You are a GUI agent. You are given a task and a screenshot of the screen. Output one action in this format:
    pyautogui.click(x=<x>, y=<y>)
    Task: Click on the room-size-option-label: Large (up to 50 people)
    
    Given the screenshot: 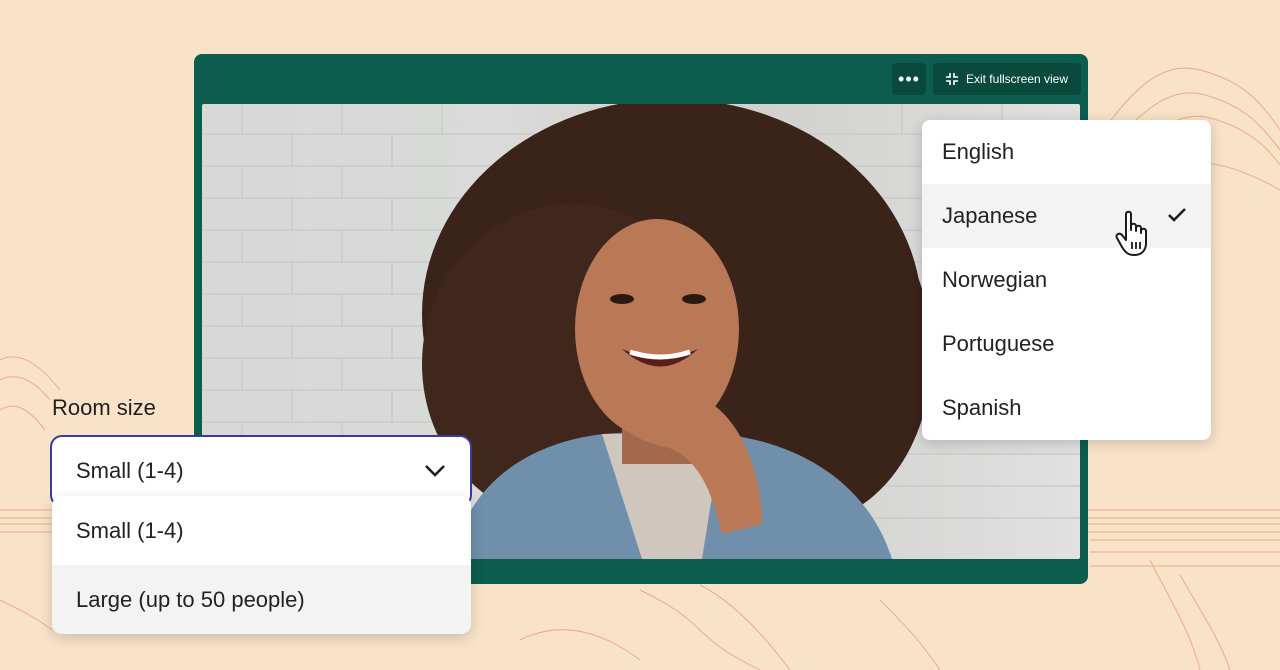 What is the action you would take?
    pyautogui.click(x=190, y=599)
    